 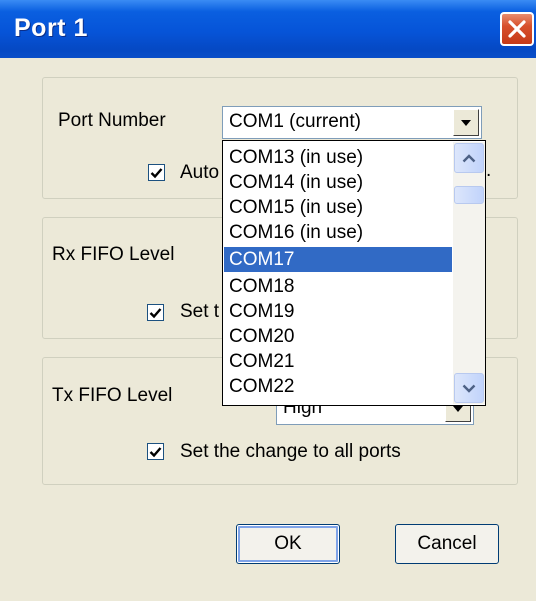 I want to click on tx-set-all-checkbox, so click(x=155, y=451).